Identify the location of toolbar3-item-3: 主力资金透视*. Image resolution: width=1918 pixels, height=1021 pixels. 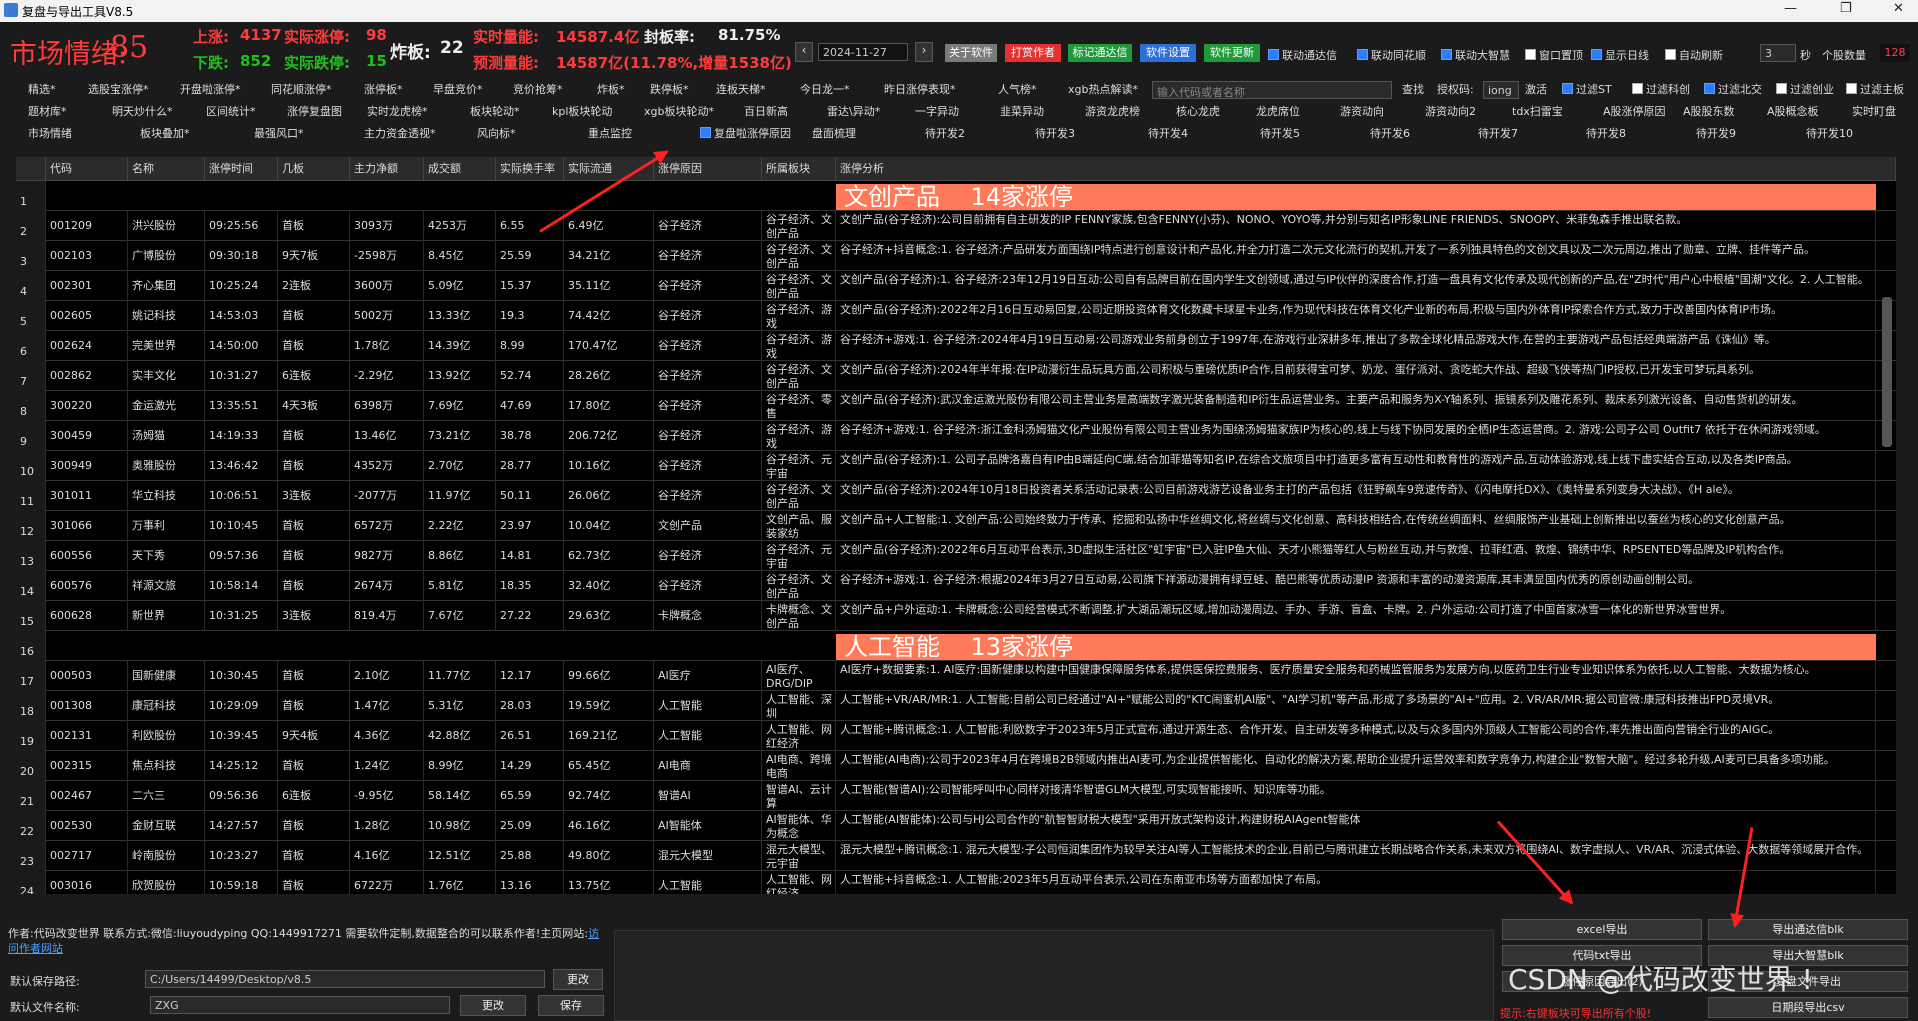
(400, 134).